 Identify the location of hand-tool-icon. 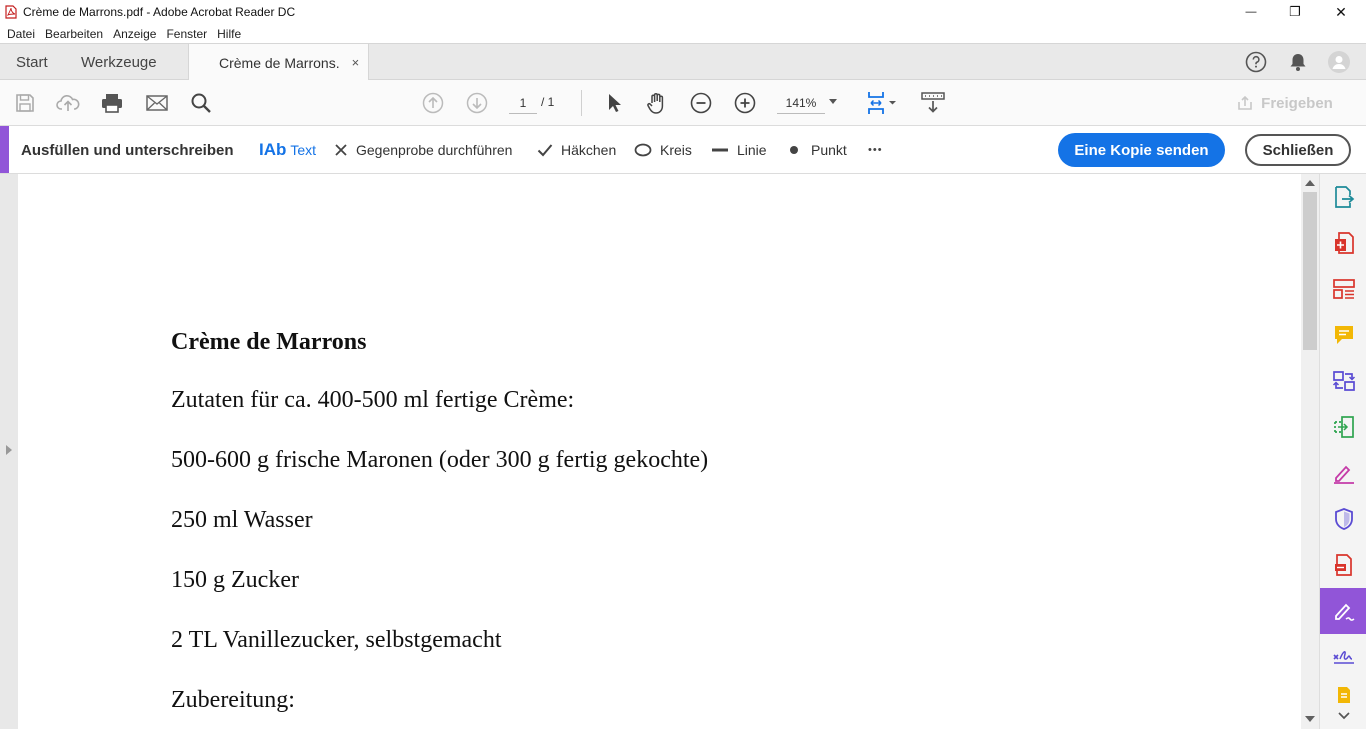
(657, 103).